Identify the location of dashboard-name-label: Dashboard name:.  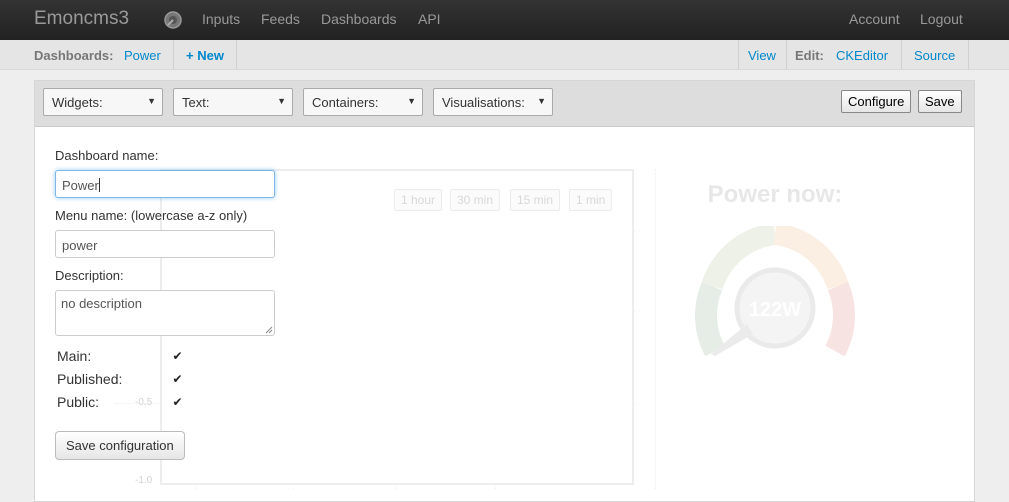
(107, 155).